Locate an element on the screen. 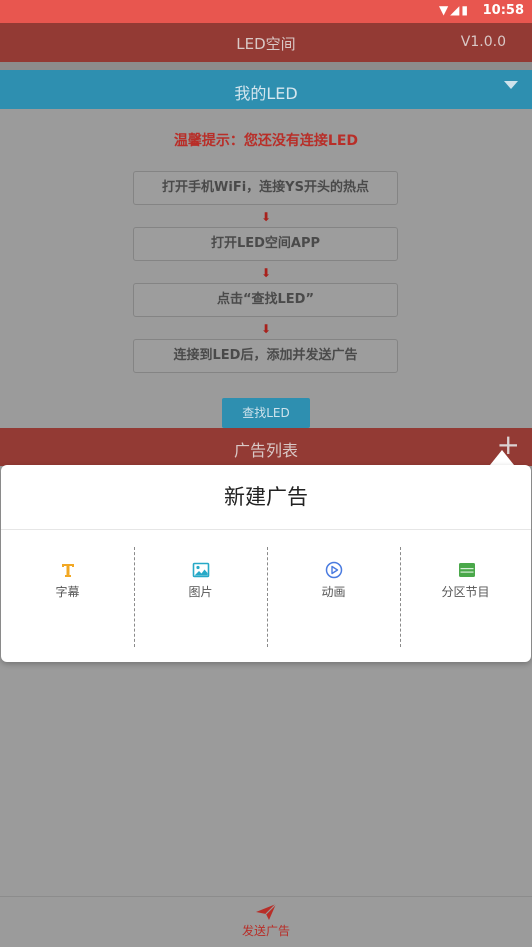 This screenshot has width=532, height=947. my-led-title: 我的LED is located at coordinates (266, 93).